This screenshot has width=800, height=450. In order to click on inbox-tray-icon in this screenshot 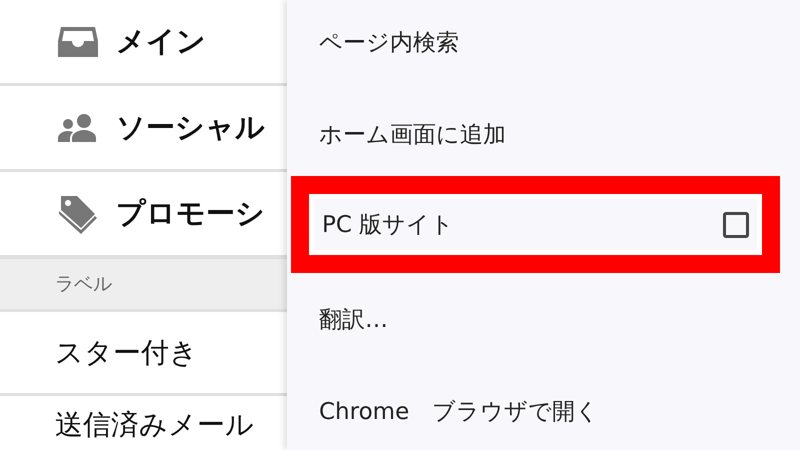, I will do `click(78, 41)`.